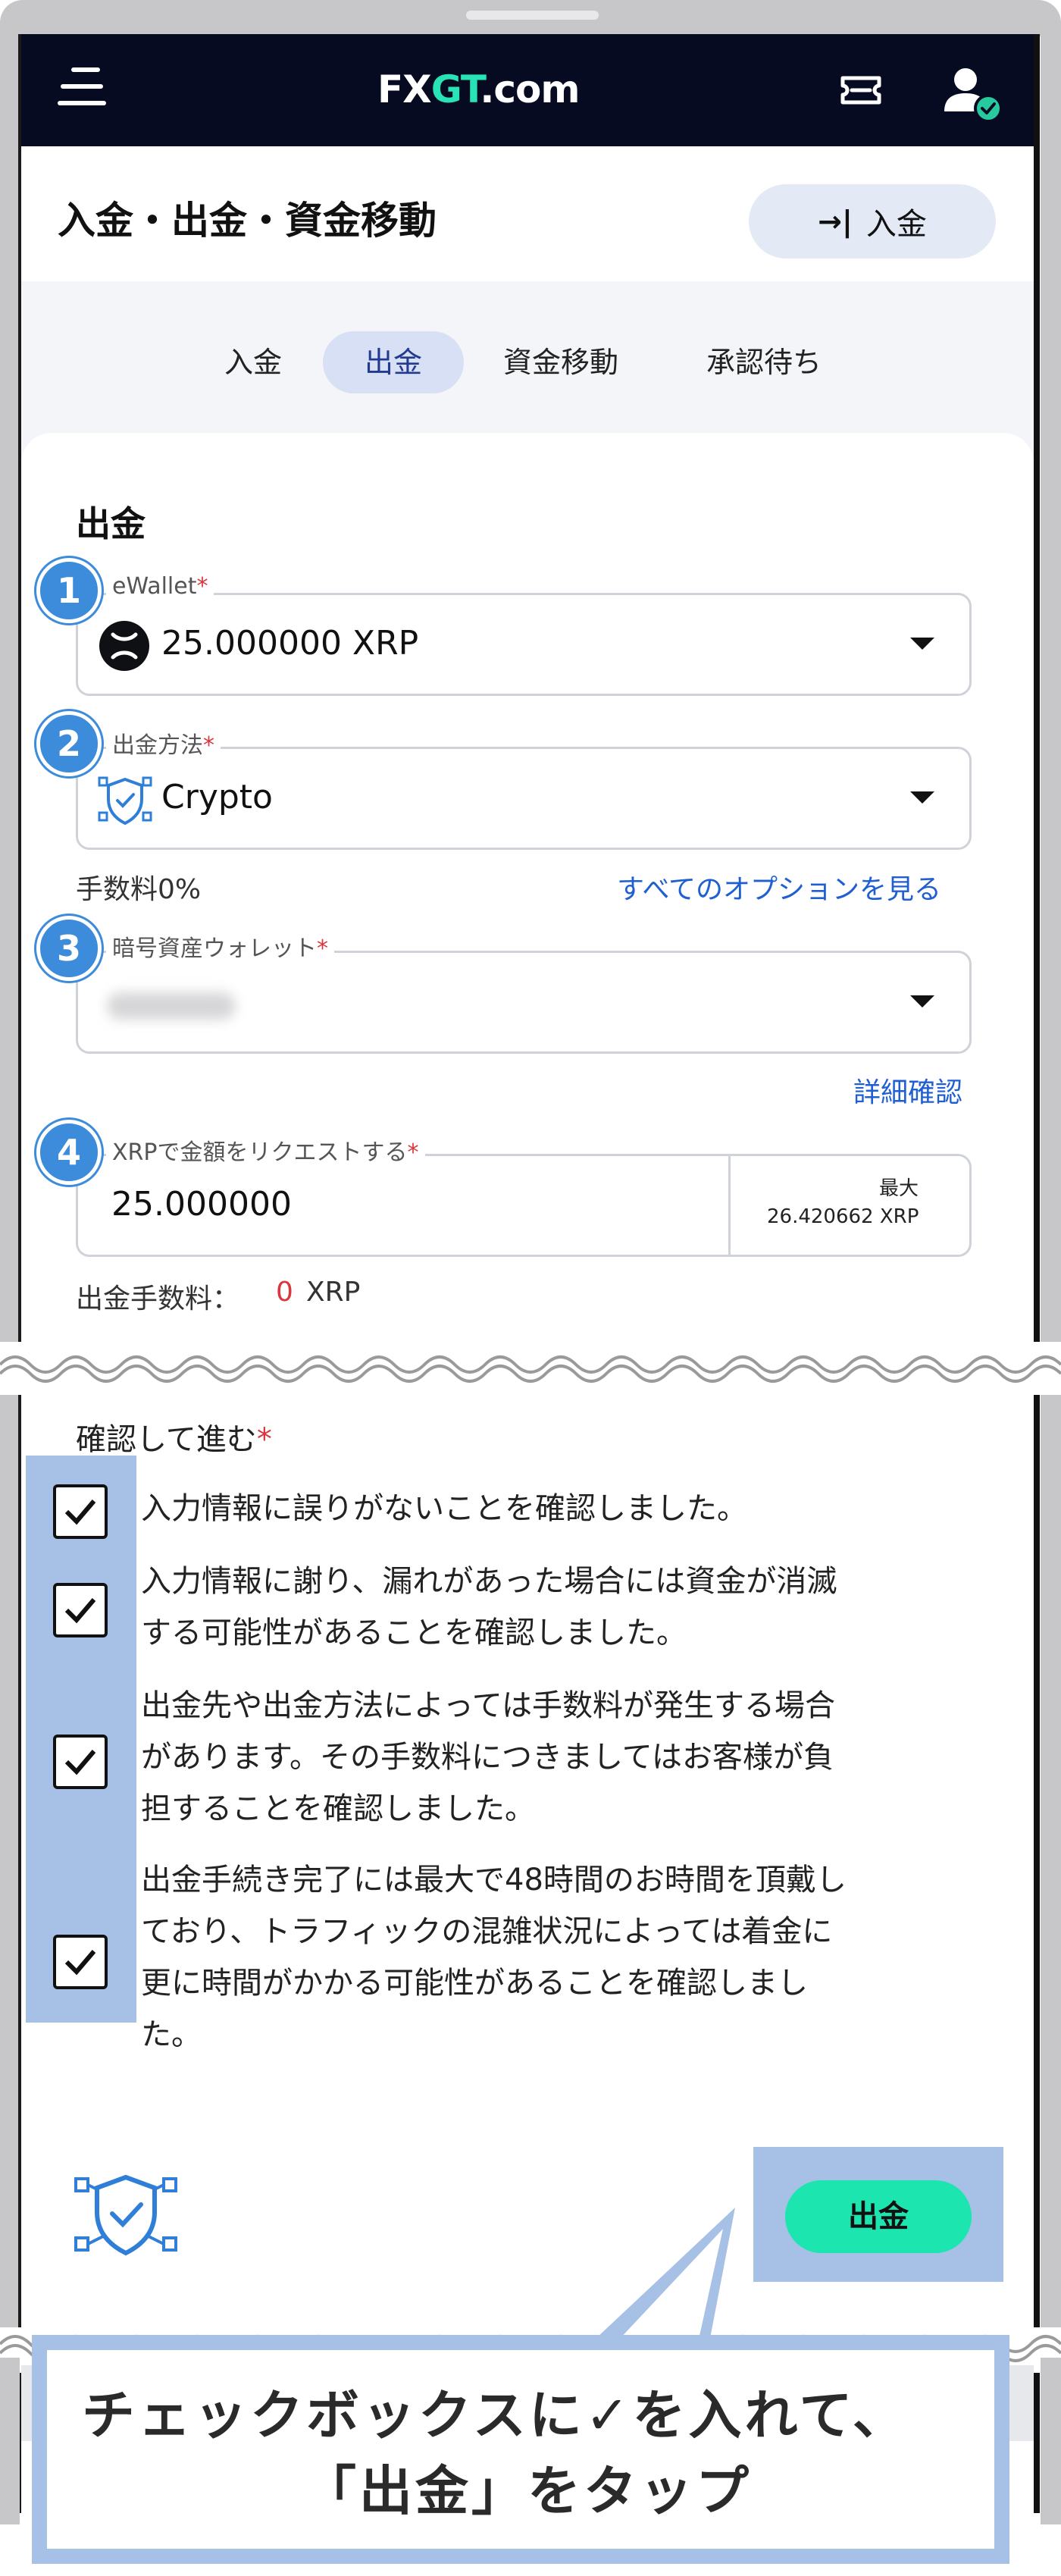  What do you see at coordinates (290, 644) in the screenshot?
I see `ewallet-value: 25.000000 XRP` at bounding box center [290, 644].